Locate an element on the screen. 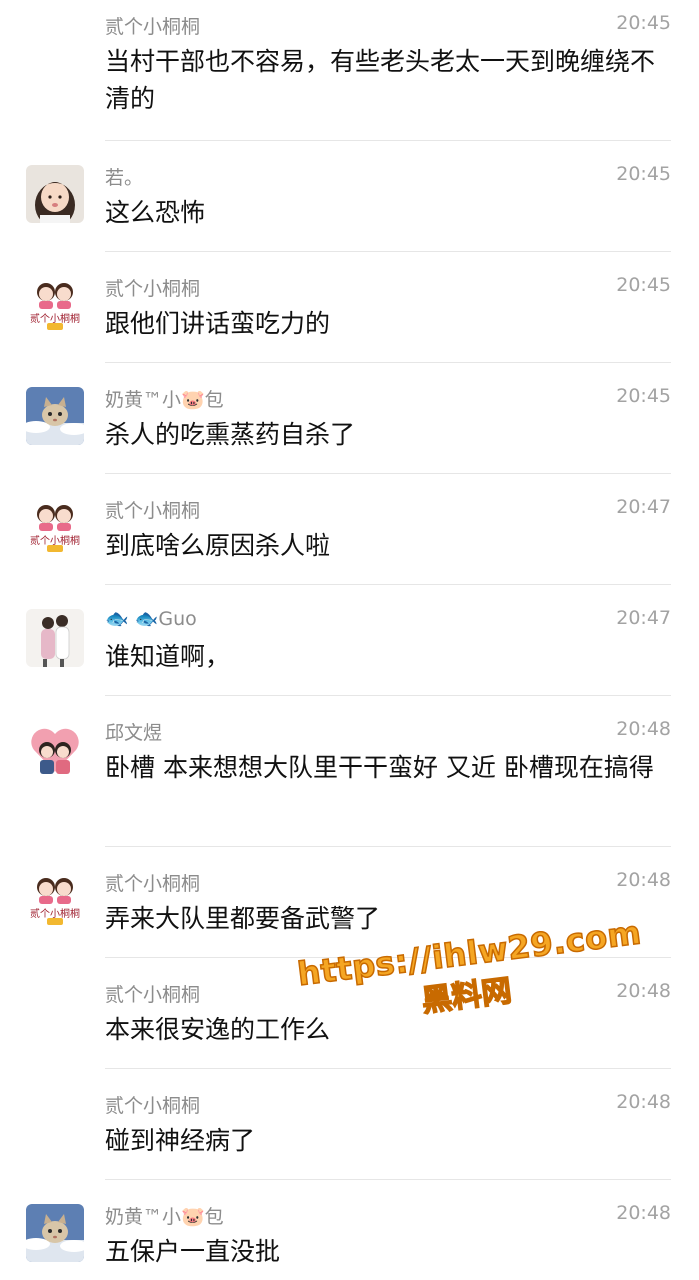 This screenshot has height=1280, width=699. message-row: 贰个小桐桐 20:48 本来很安逸的工作么 is located at coordinates (349, 1013).